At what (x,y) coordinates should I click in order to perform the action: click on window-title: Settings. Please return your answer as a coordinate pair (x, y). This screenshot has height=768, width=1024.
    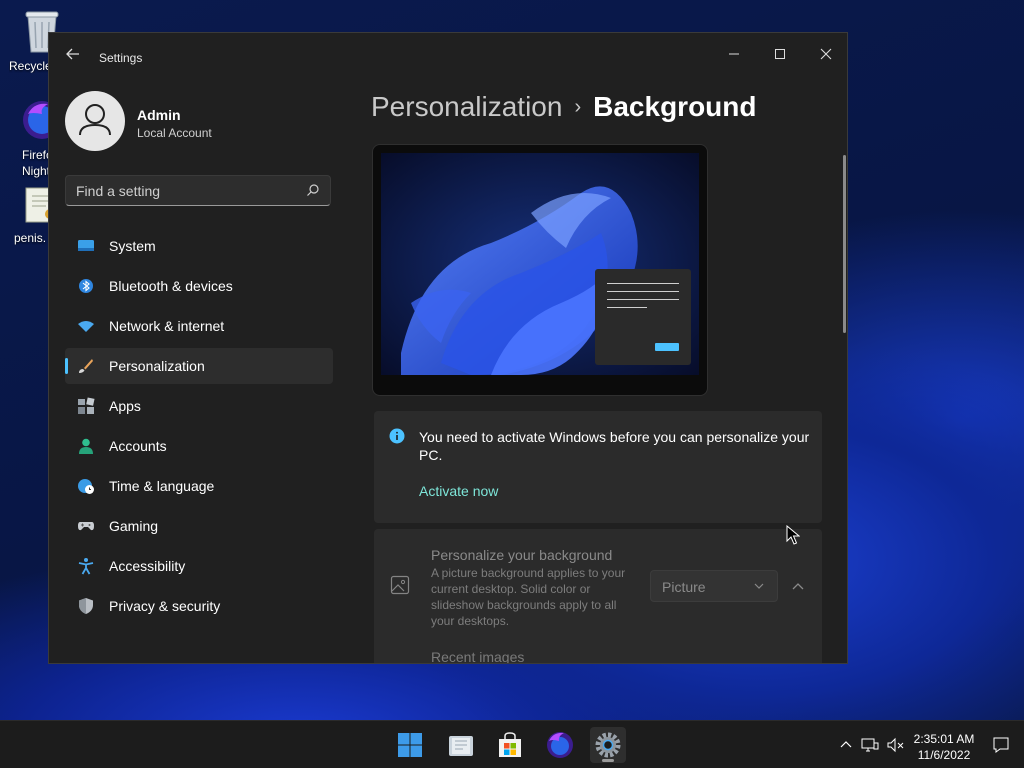
    Looking at the image, I should click on (121, 58).